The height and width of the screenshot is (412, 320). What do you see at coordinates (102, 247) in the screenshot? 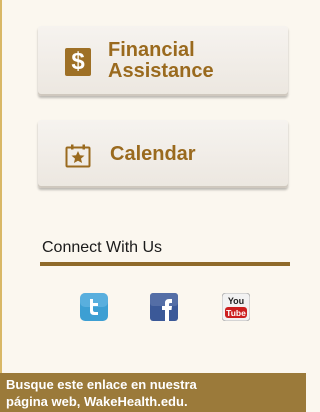
I see `connect-heading: Connect With Us` at bounding box center [102, 247].